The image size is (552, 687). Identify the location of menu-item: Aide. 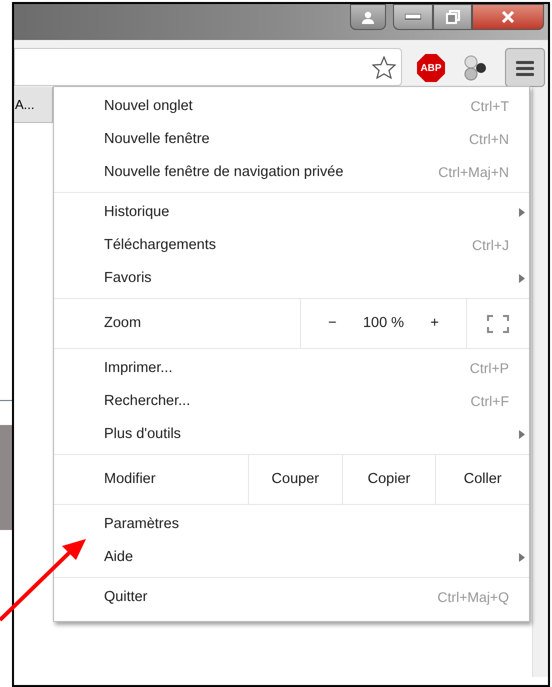
(291, 557).